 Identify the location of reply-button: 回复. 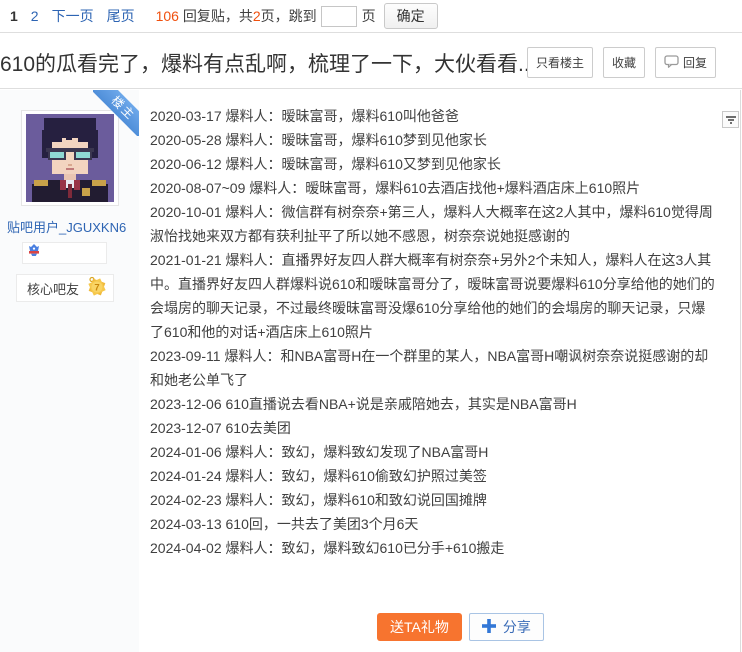
(685, 62).